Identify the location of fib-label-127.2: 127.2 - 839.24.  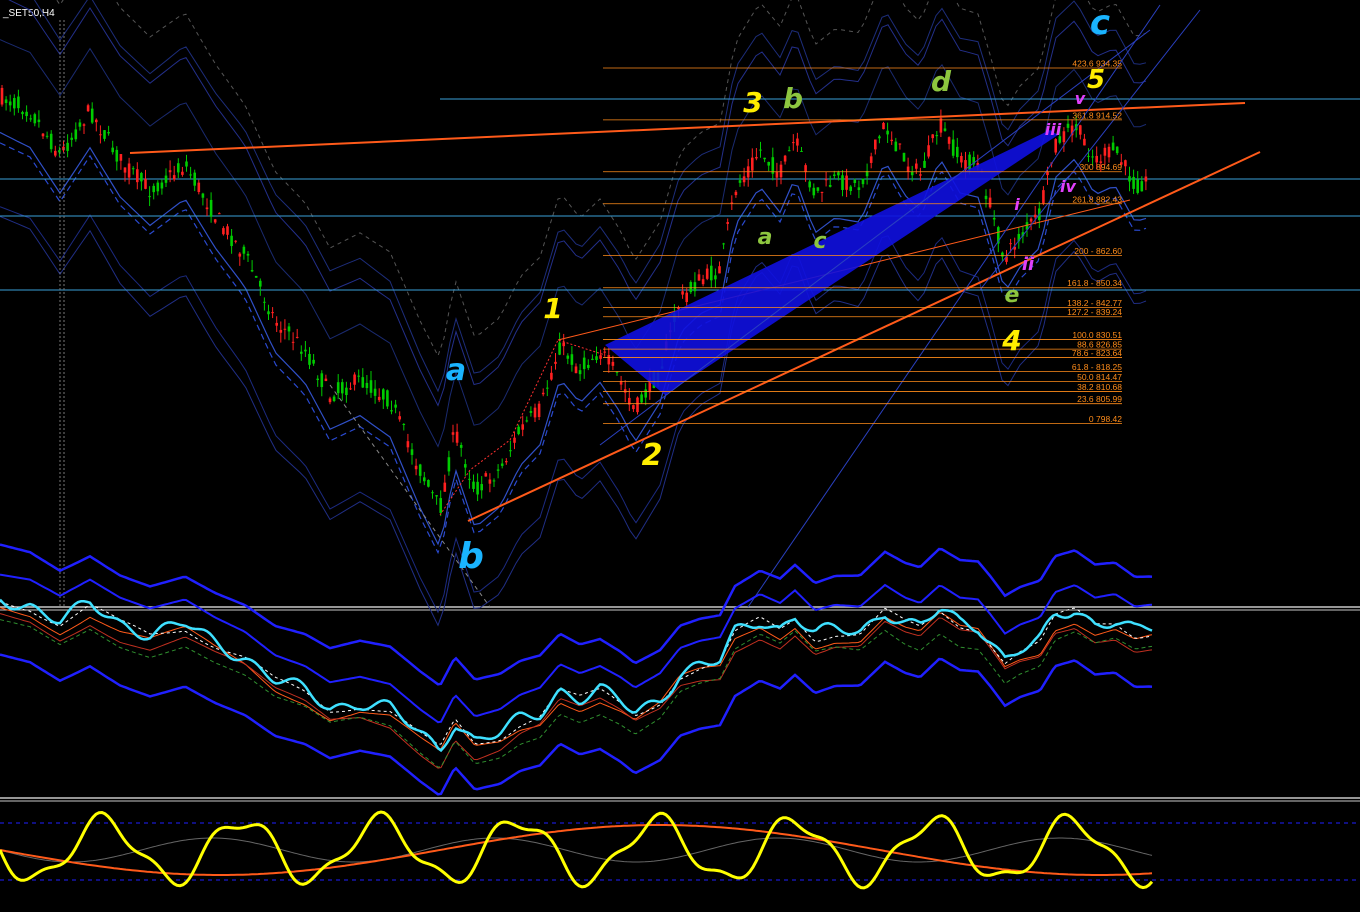
(1094, 312).